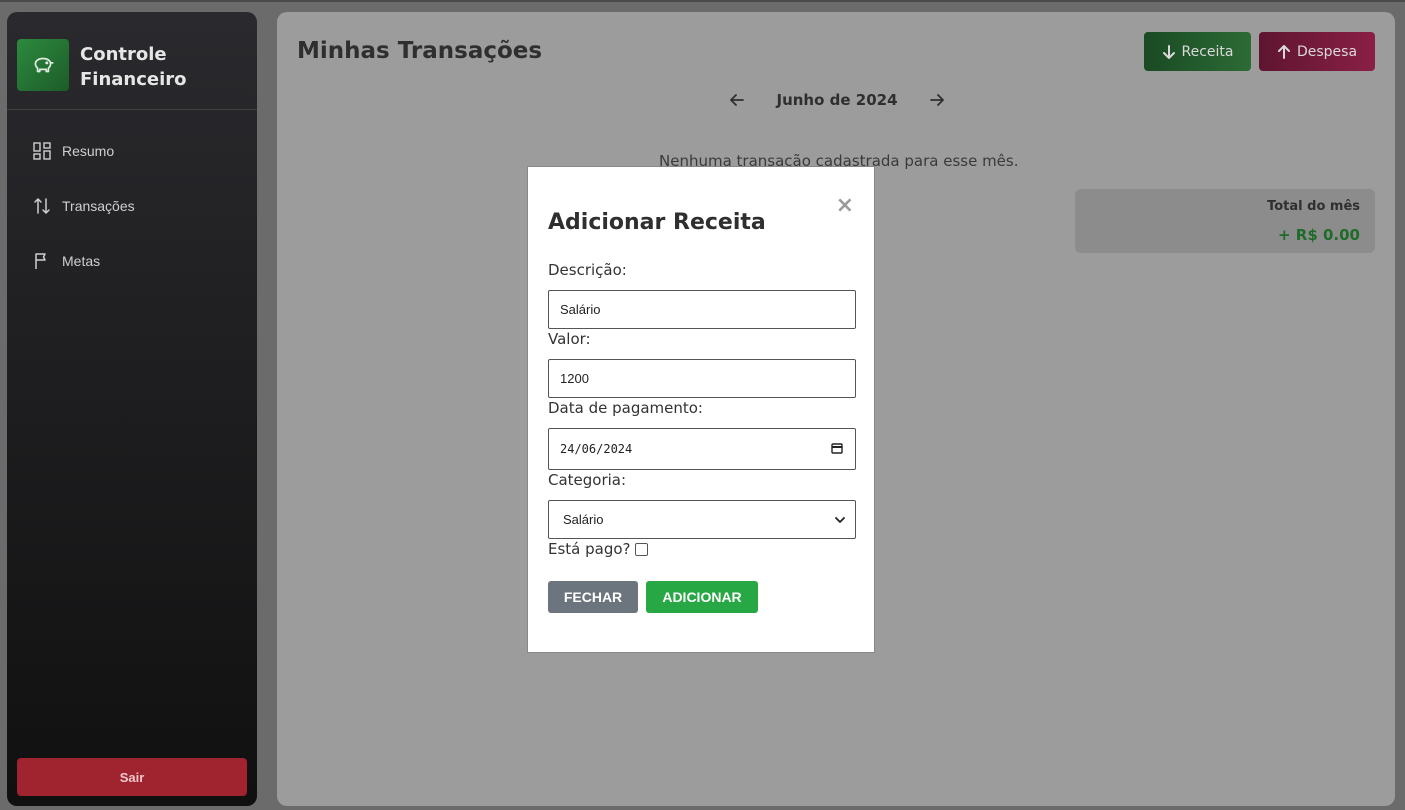  I want to click on sidebar-item-label: Transações, so click(98, 206).